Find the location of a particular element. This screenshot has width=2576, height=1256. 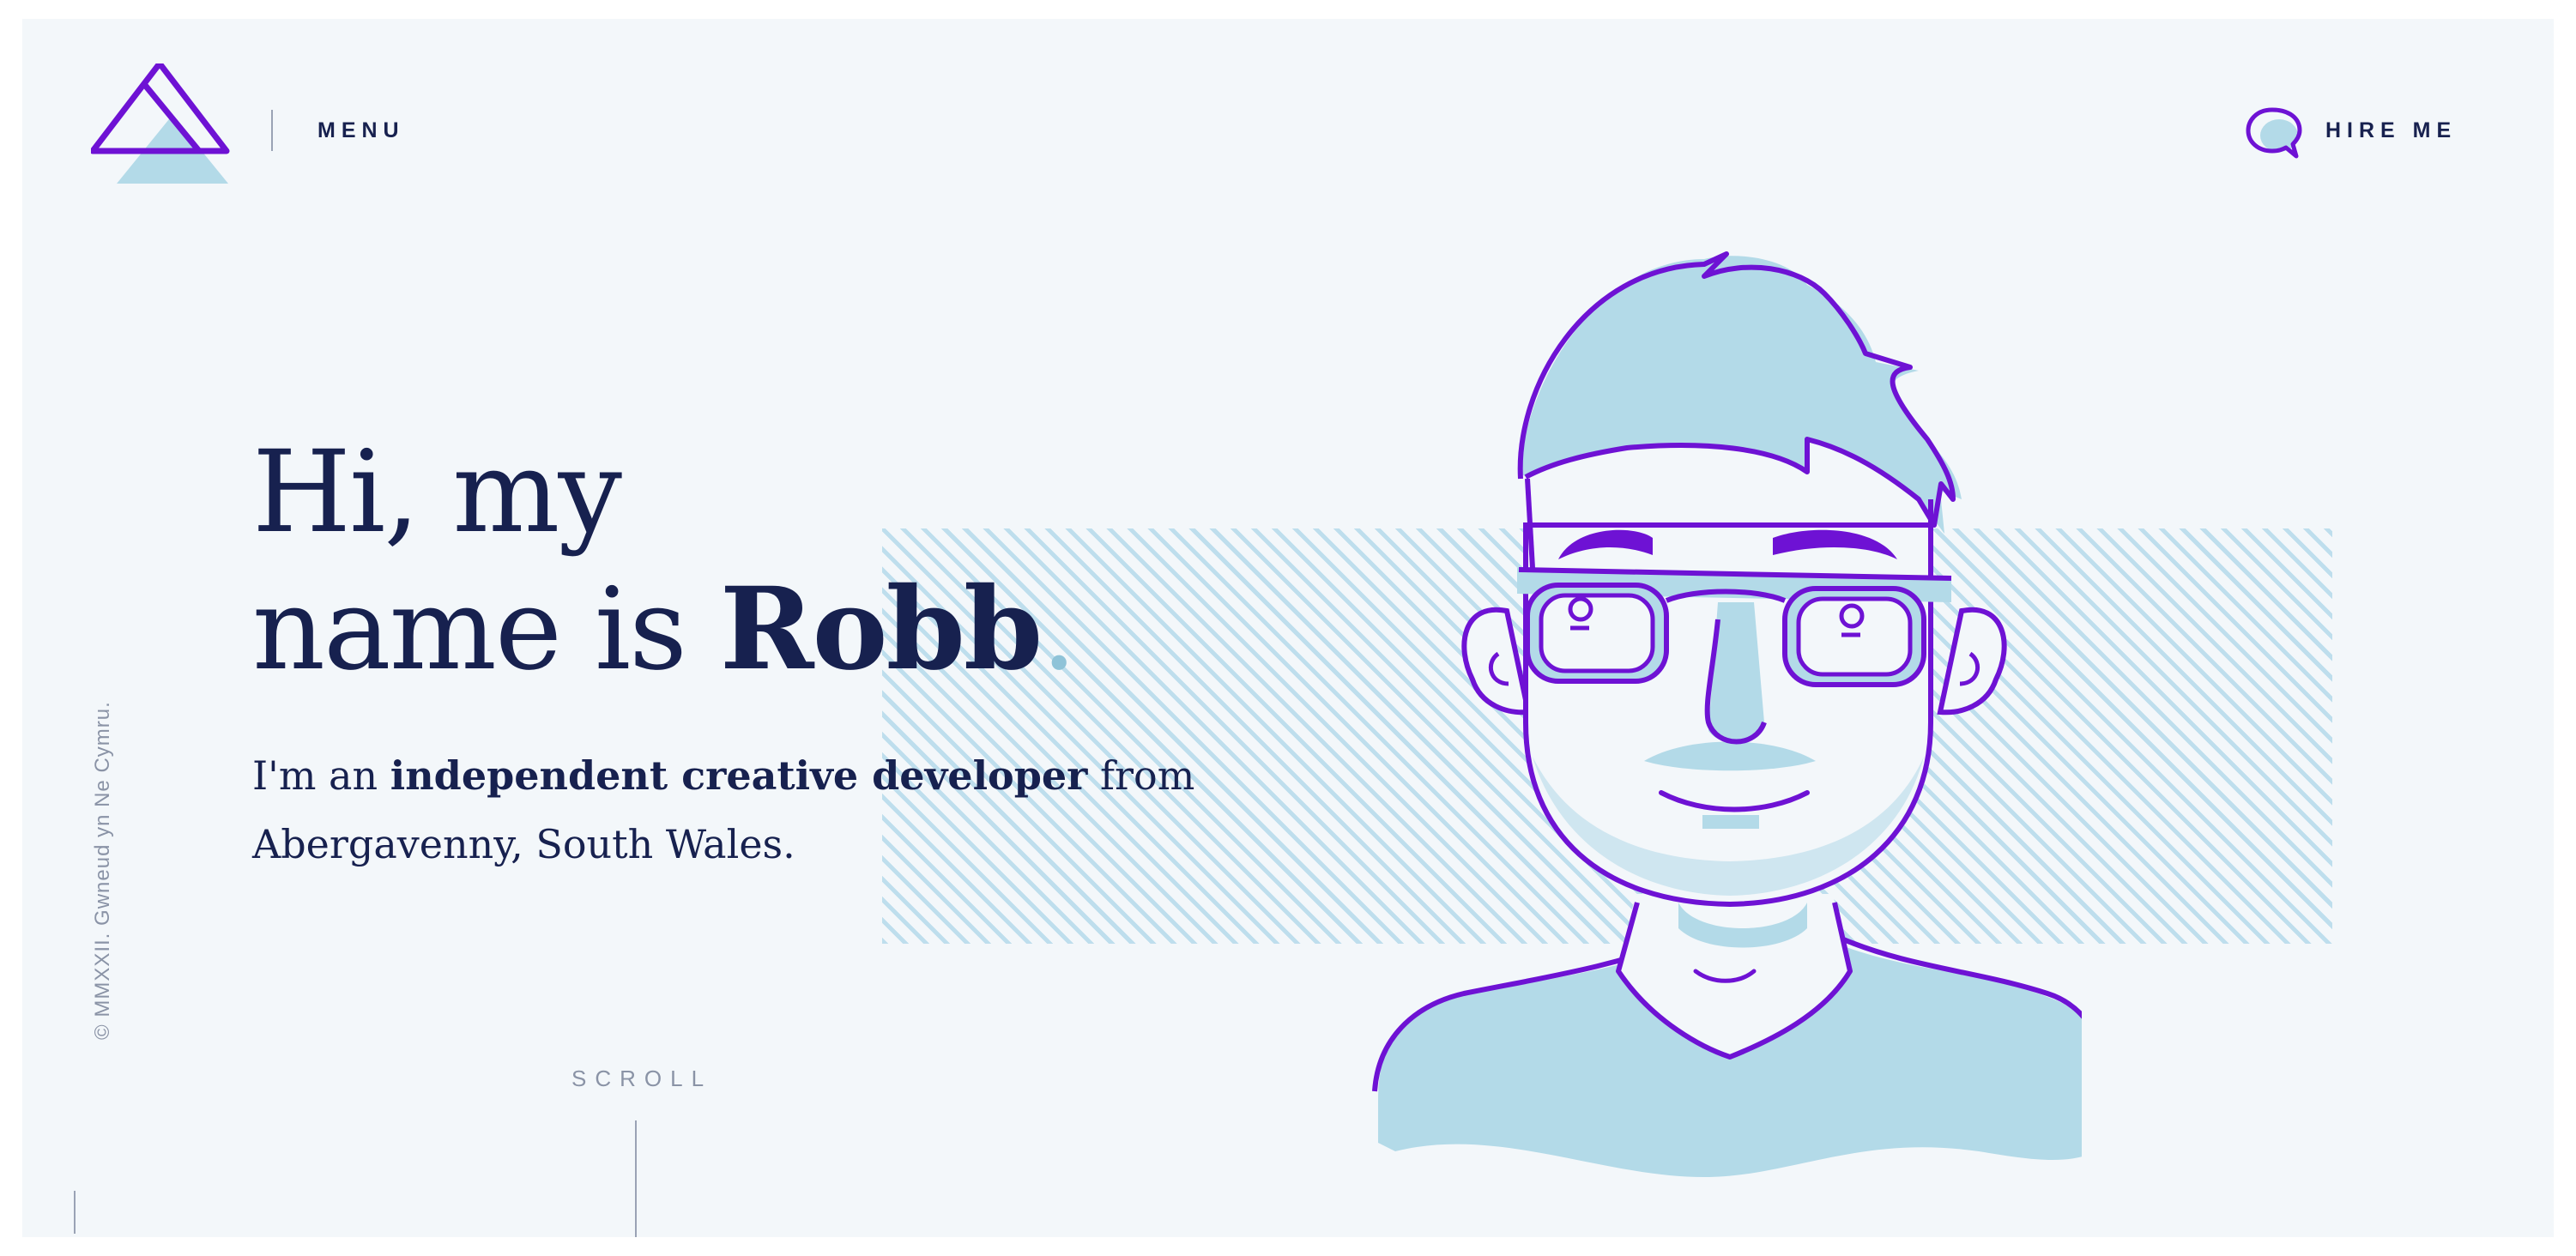

hero-headline: Hi, my name is Robb. is located at coordinates (664, 561).